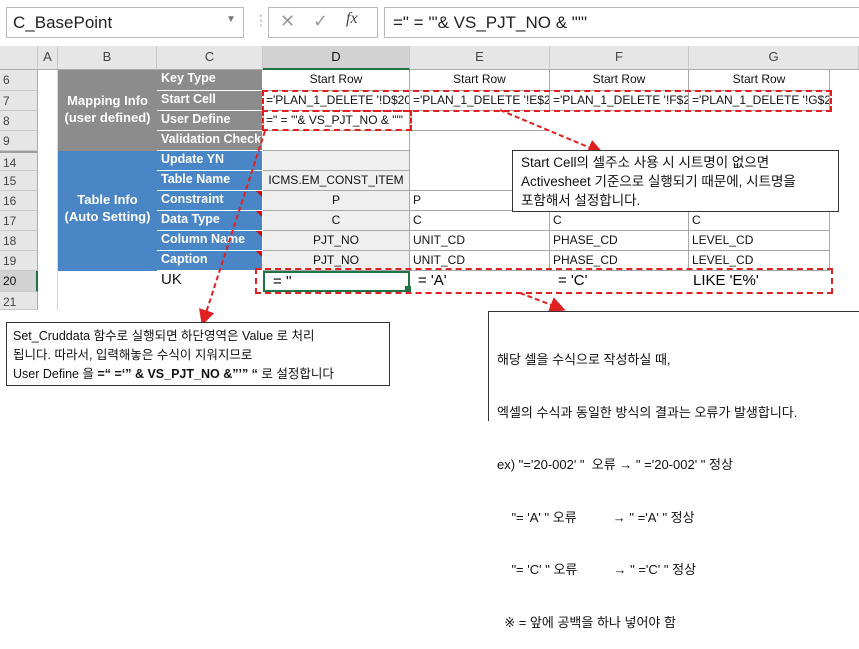  What do you see at coordinates (295, 374) in the screenshot?
I see `note-suffix: 로 설정합니다` at bounding box center [295, 374].